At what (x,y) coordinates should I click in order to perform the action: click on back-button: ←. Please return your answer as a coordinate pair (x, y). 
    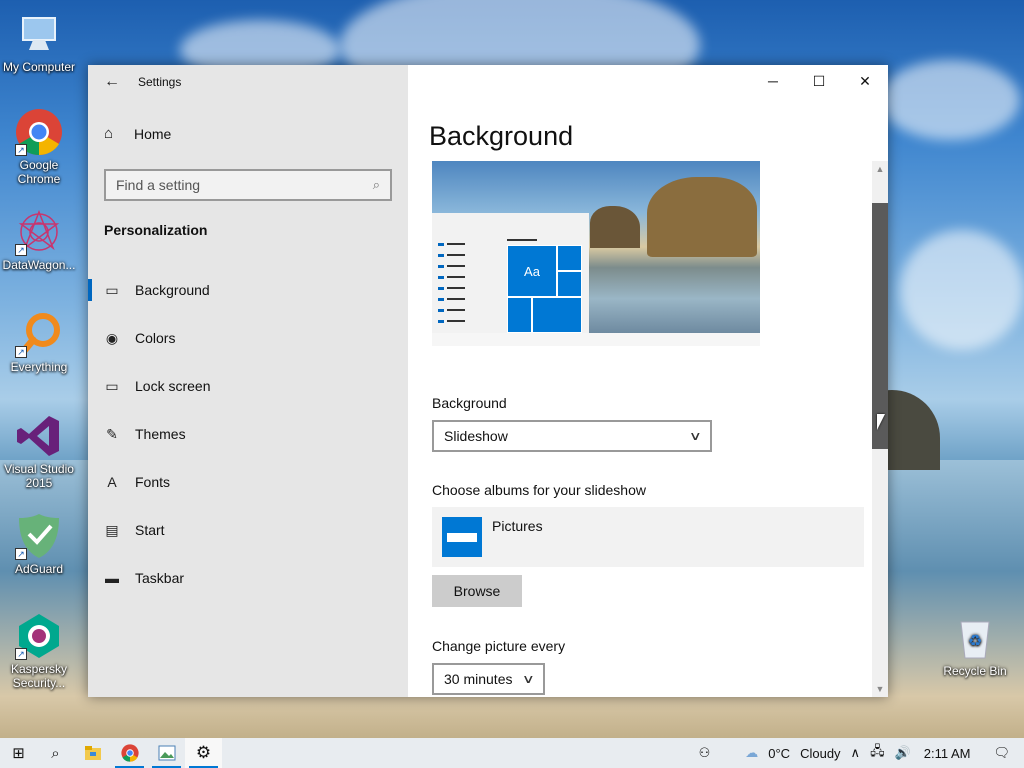
    Looking at the image, I should click on (112, 82).